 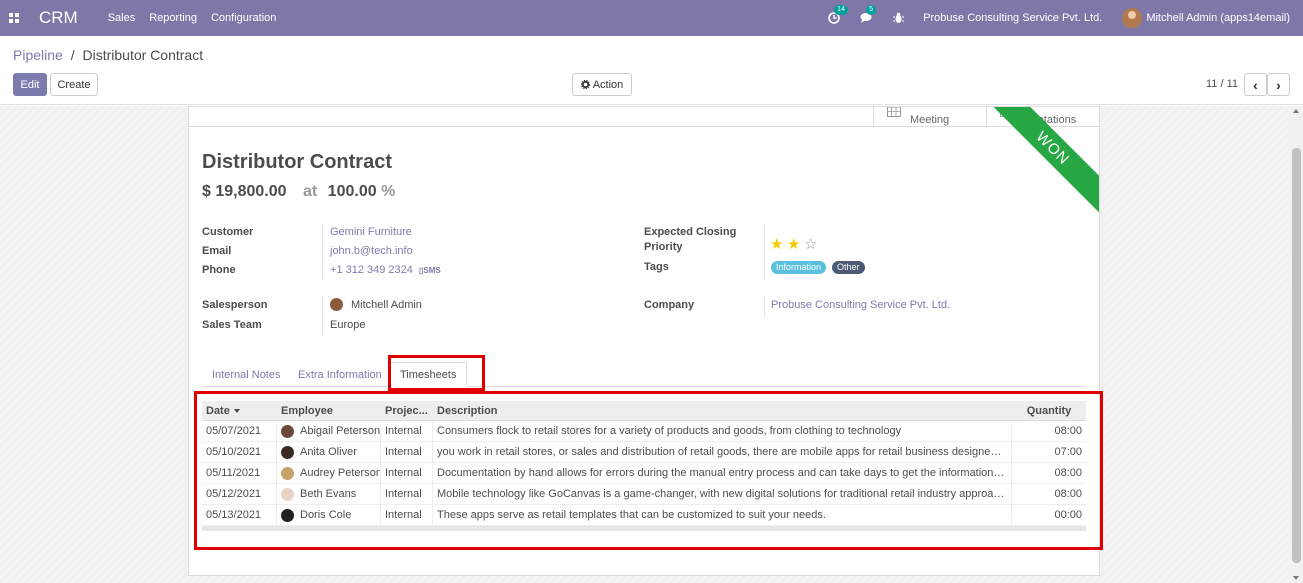 What do you see at coordinates (894, 112) in the screenshot?
I see `calendar-icon` at bounding box center [894, 112].